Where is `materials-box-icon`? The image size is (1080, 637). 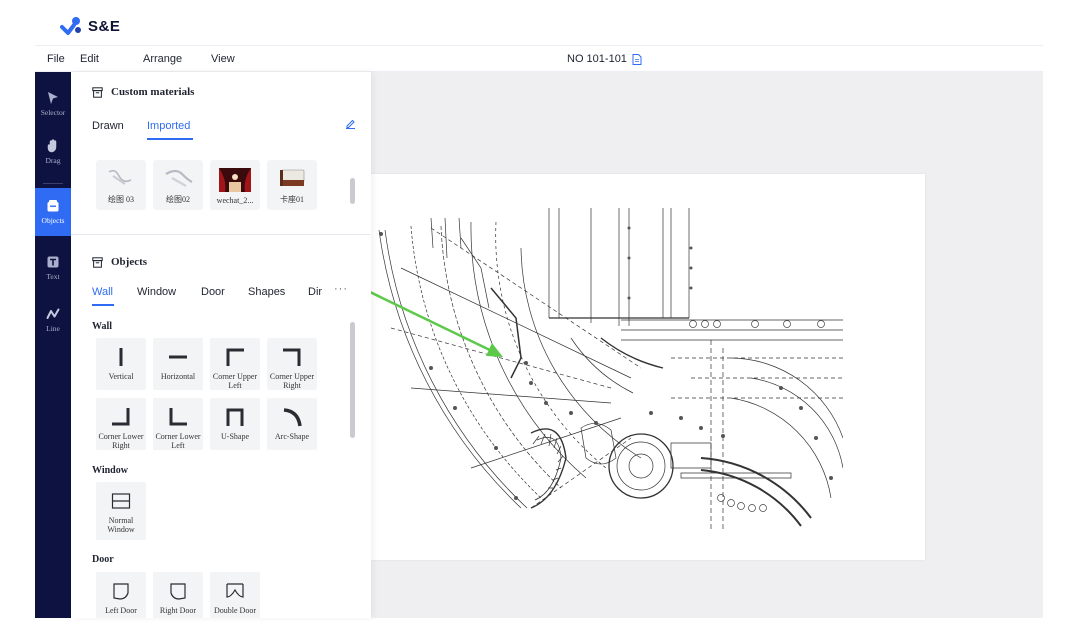 materials-box-icon is located at coordinates (97, 92).